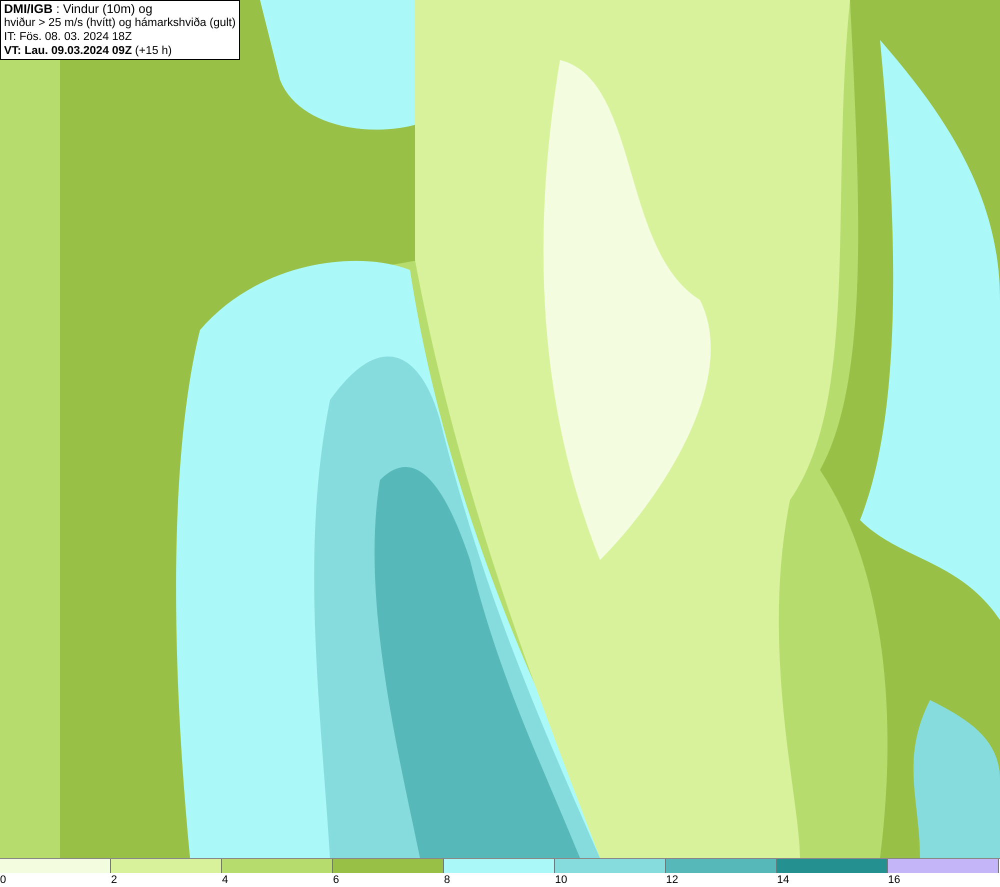 The image size is (1000, 887). I want to click on scale-label: 12, so click(672, 880).